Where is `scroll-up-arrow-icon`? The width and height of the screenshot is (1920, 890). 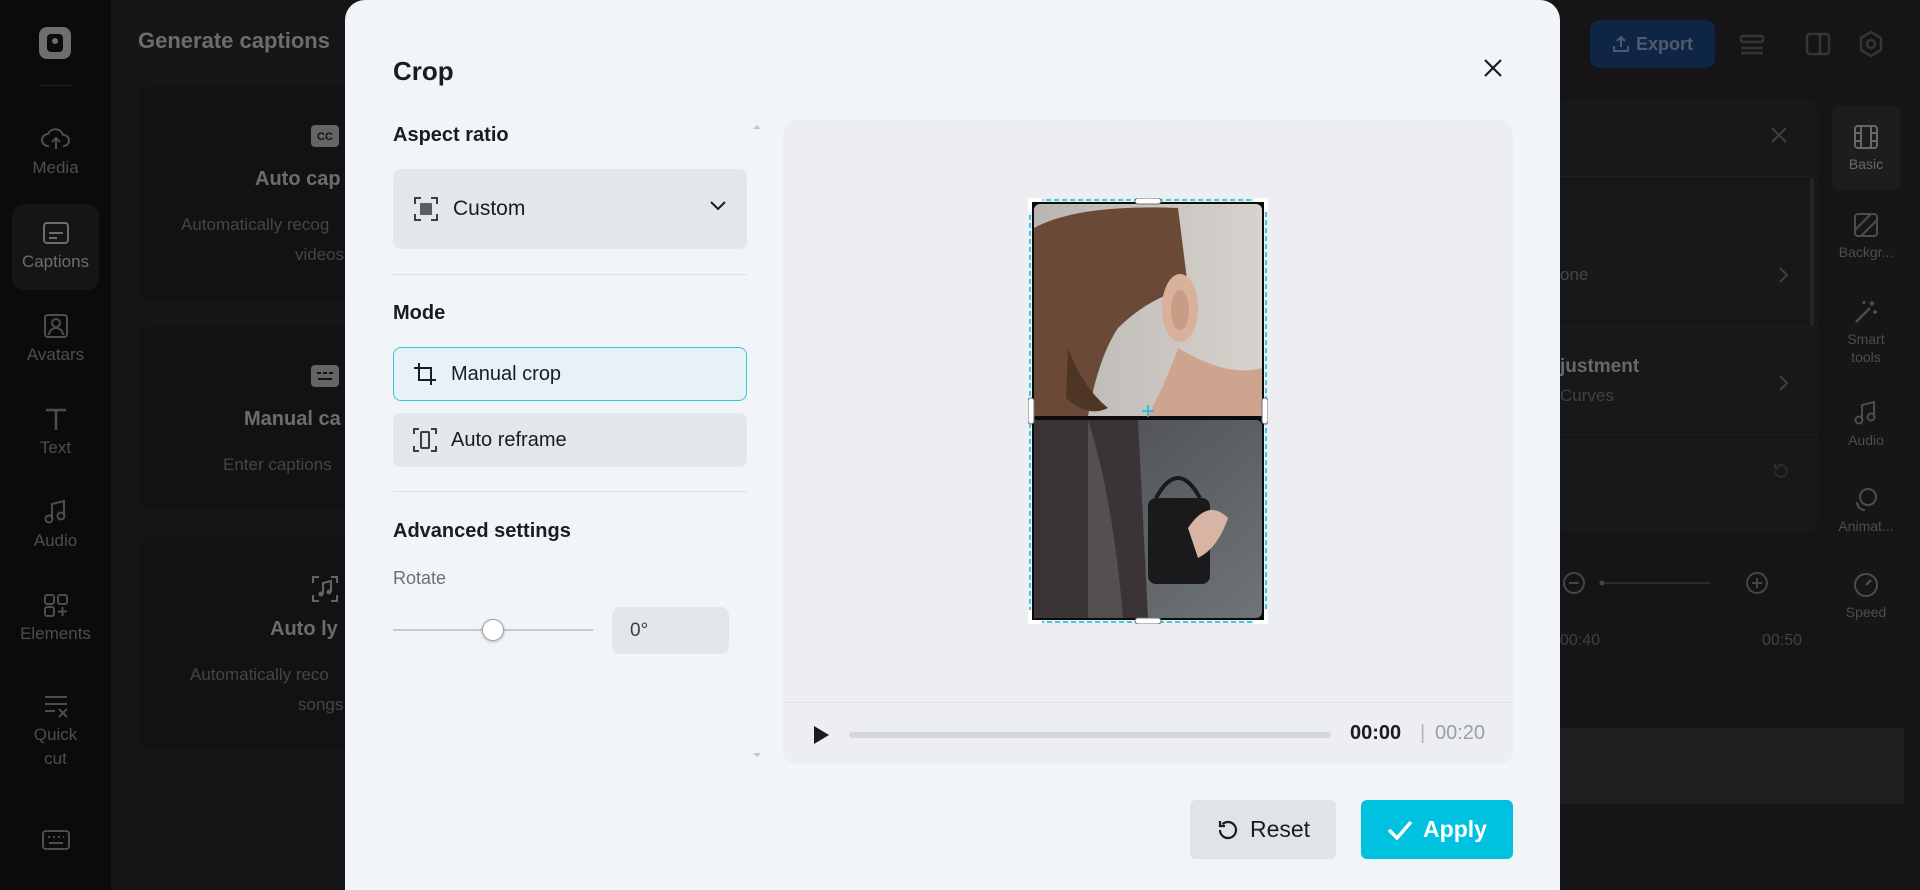
scroll-up-arrow-icon is located at coordinates (757, 127).